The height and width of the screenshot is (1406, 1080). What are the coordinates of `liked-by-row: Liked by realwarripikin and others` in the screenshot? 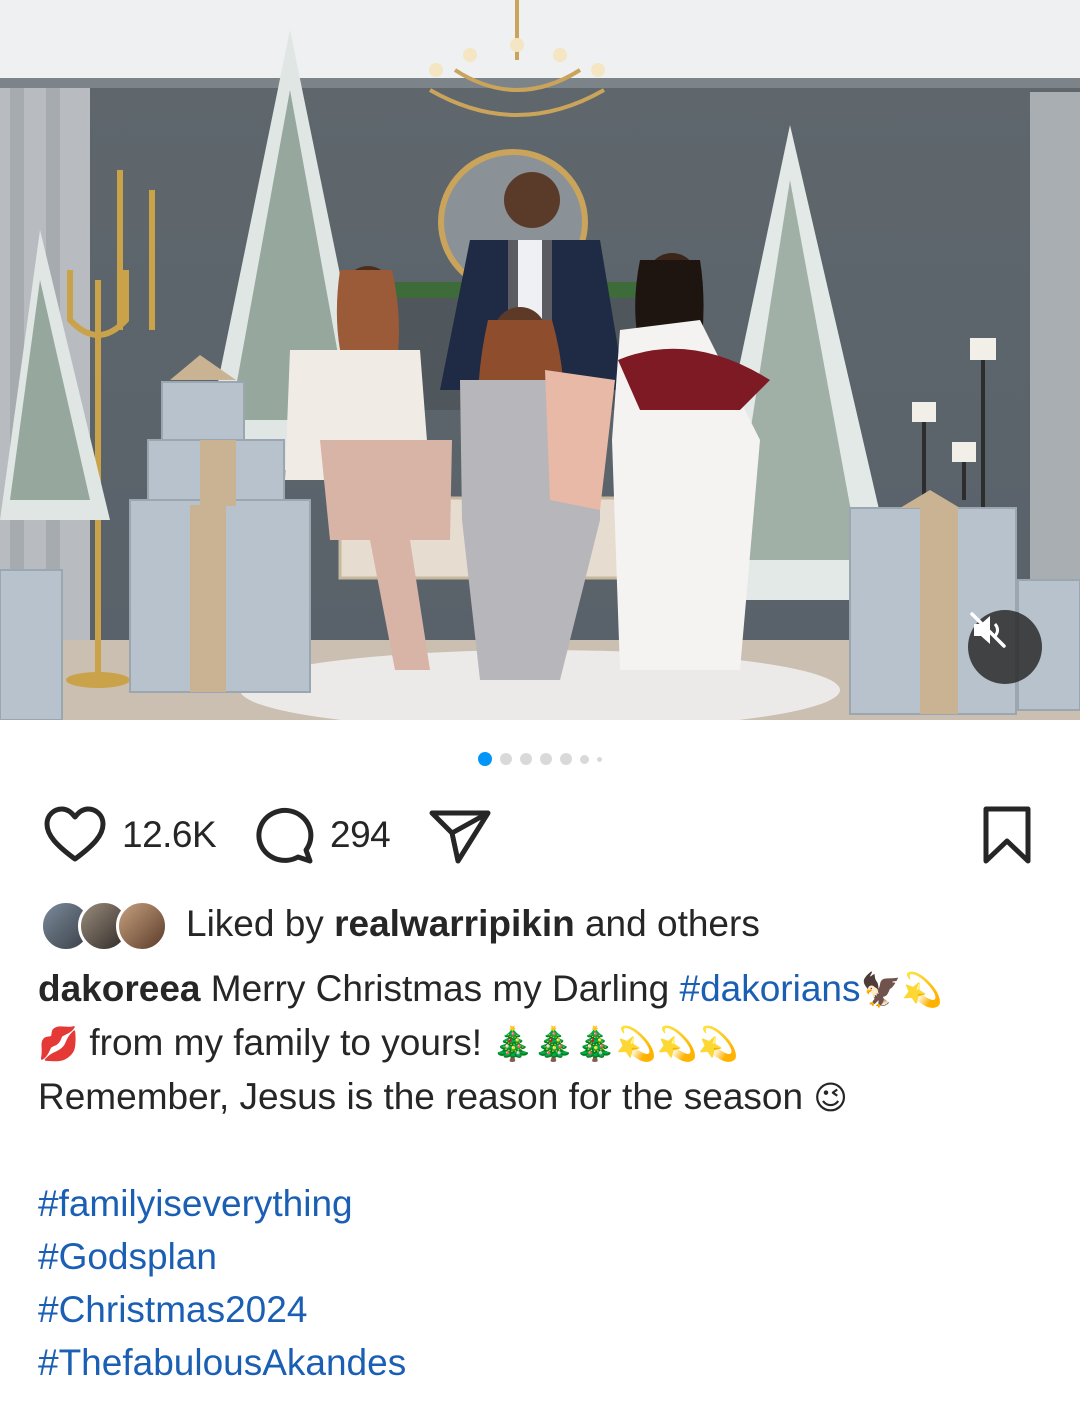 It's located at (400, 924).